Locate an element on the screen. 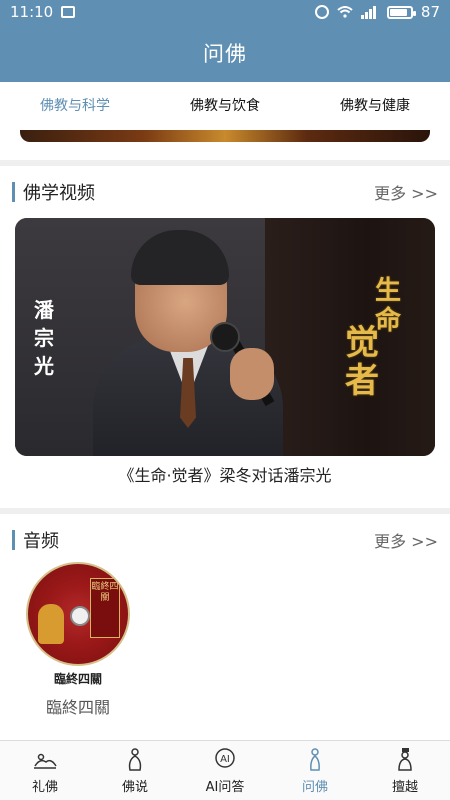 This screenshot has height=800, width=450. nav-label: 问佛 is located at coordinates (314, 787).